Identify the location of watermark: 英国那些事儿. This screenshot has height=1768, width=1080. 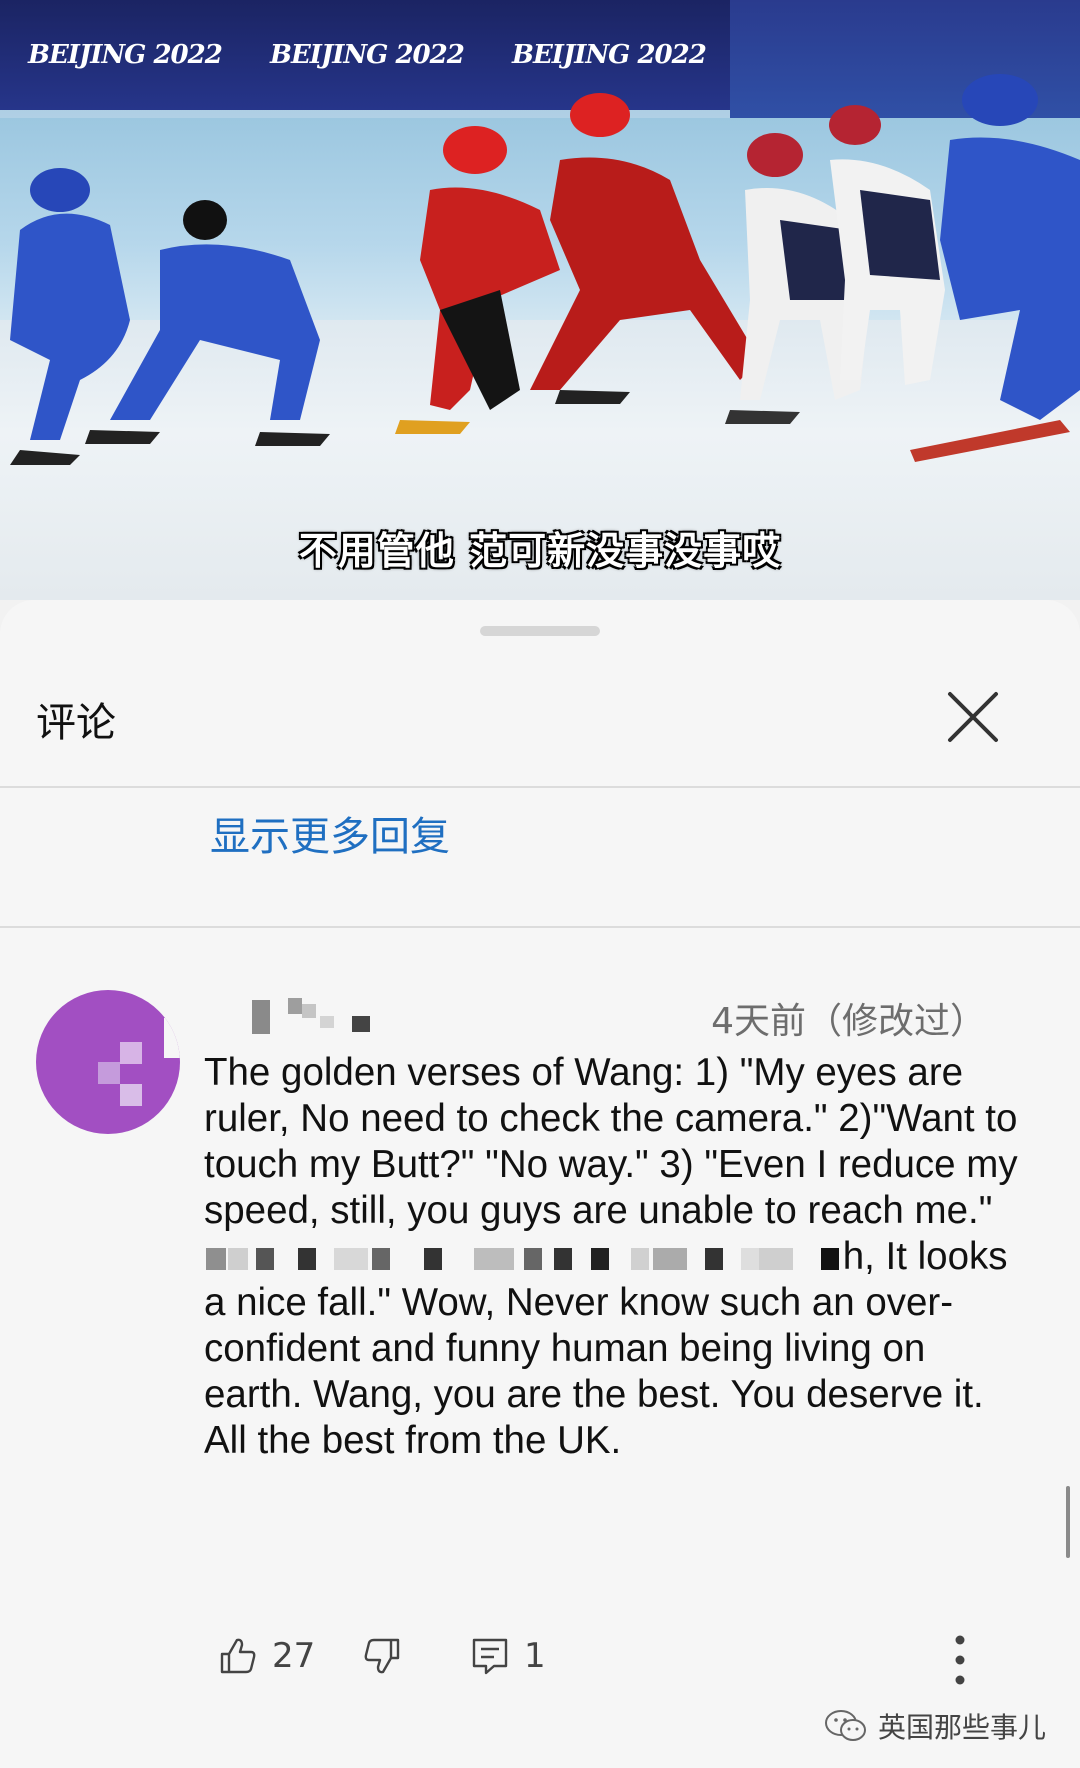
(935, 1726).